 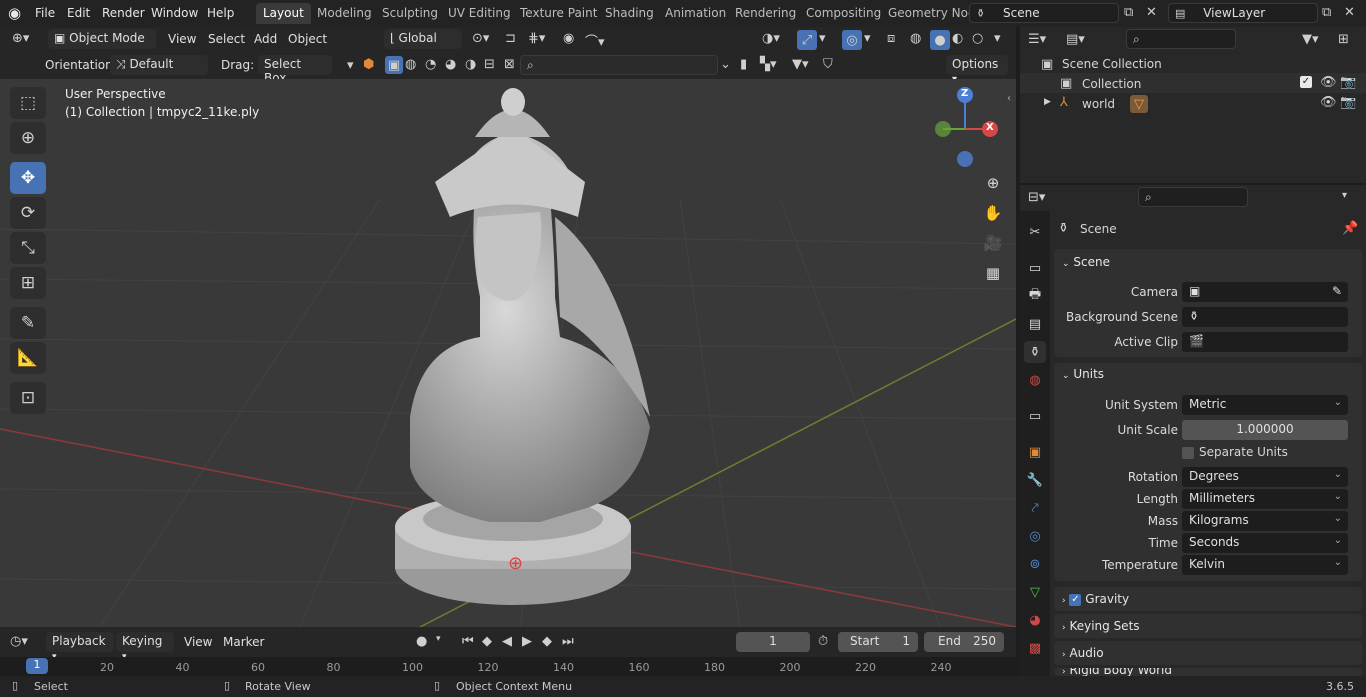 What do you see at coordinates (159, 65) in the screenshot?
I see `orientation-dropdown: ⤨ Default` at bounding box center [159, 65].